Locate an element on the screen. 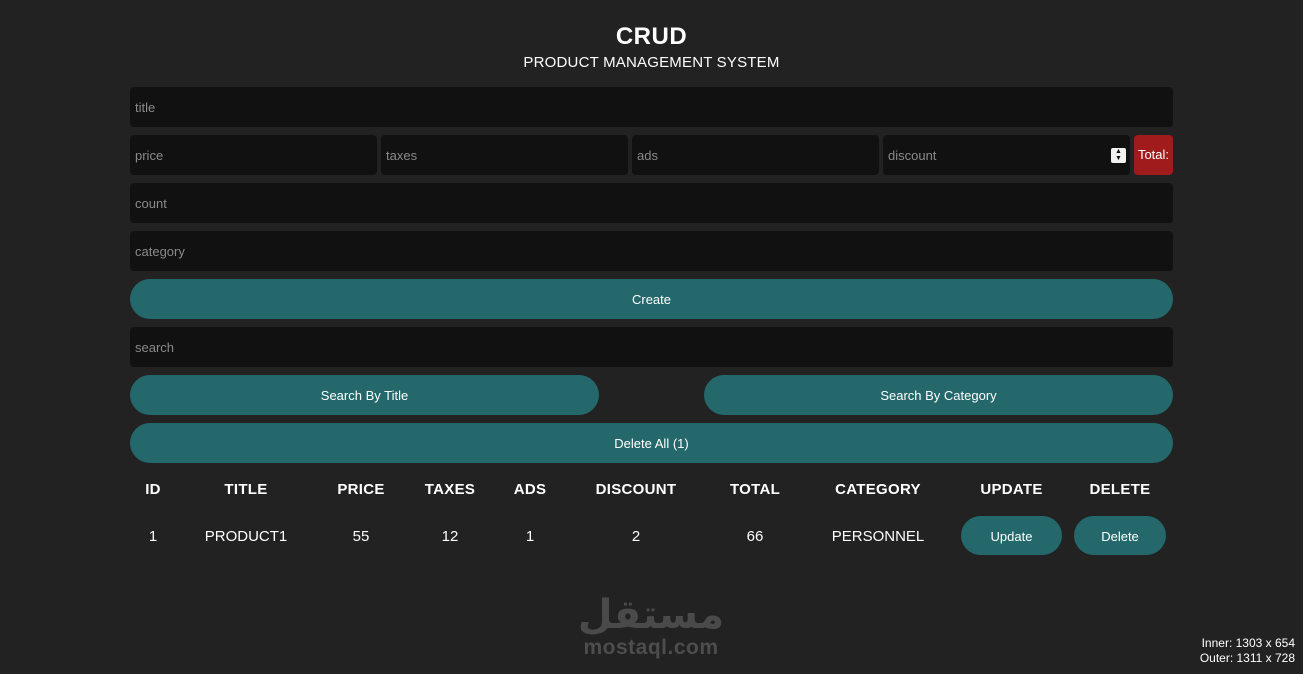 The width and height of the screenshot is (1303, 674). column-header-id: ID is located at coordinates (153, 489).